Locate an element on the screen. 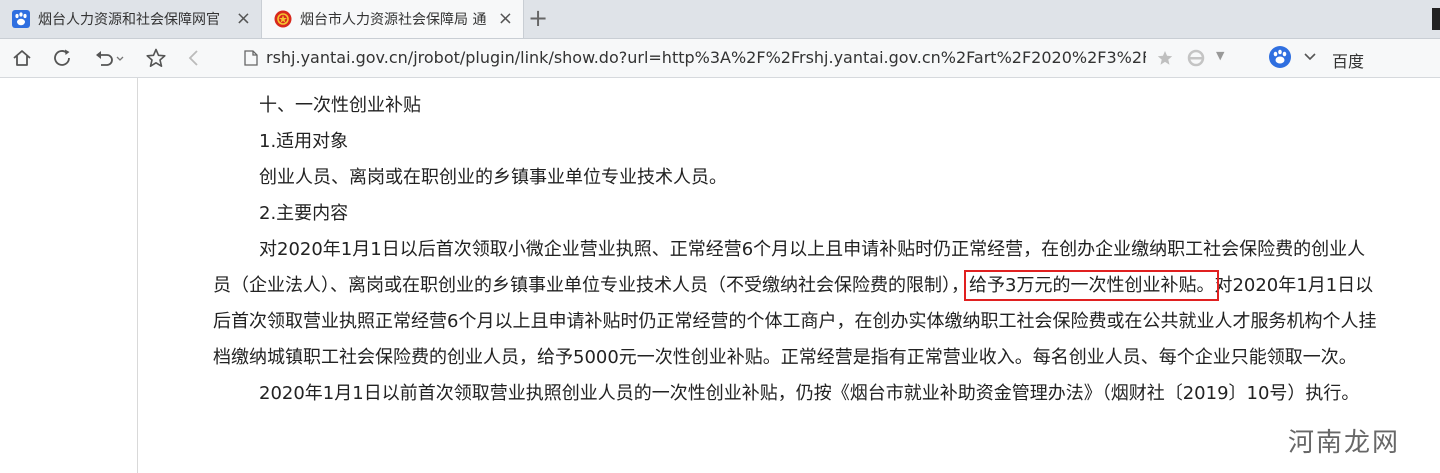 The width and height of the screenshot is (1440, 473). star-outline-icon is located at coordinates (156, 58).